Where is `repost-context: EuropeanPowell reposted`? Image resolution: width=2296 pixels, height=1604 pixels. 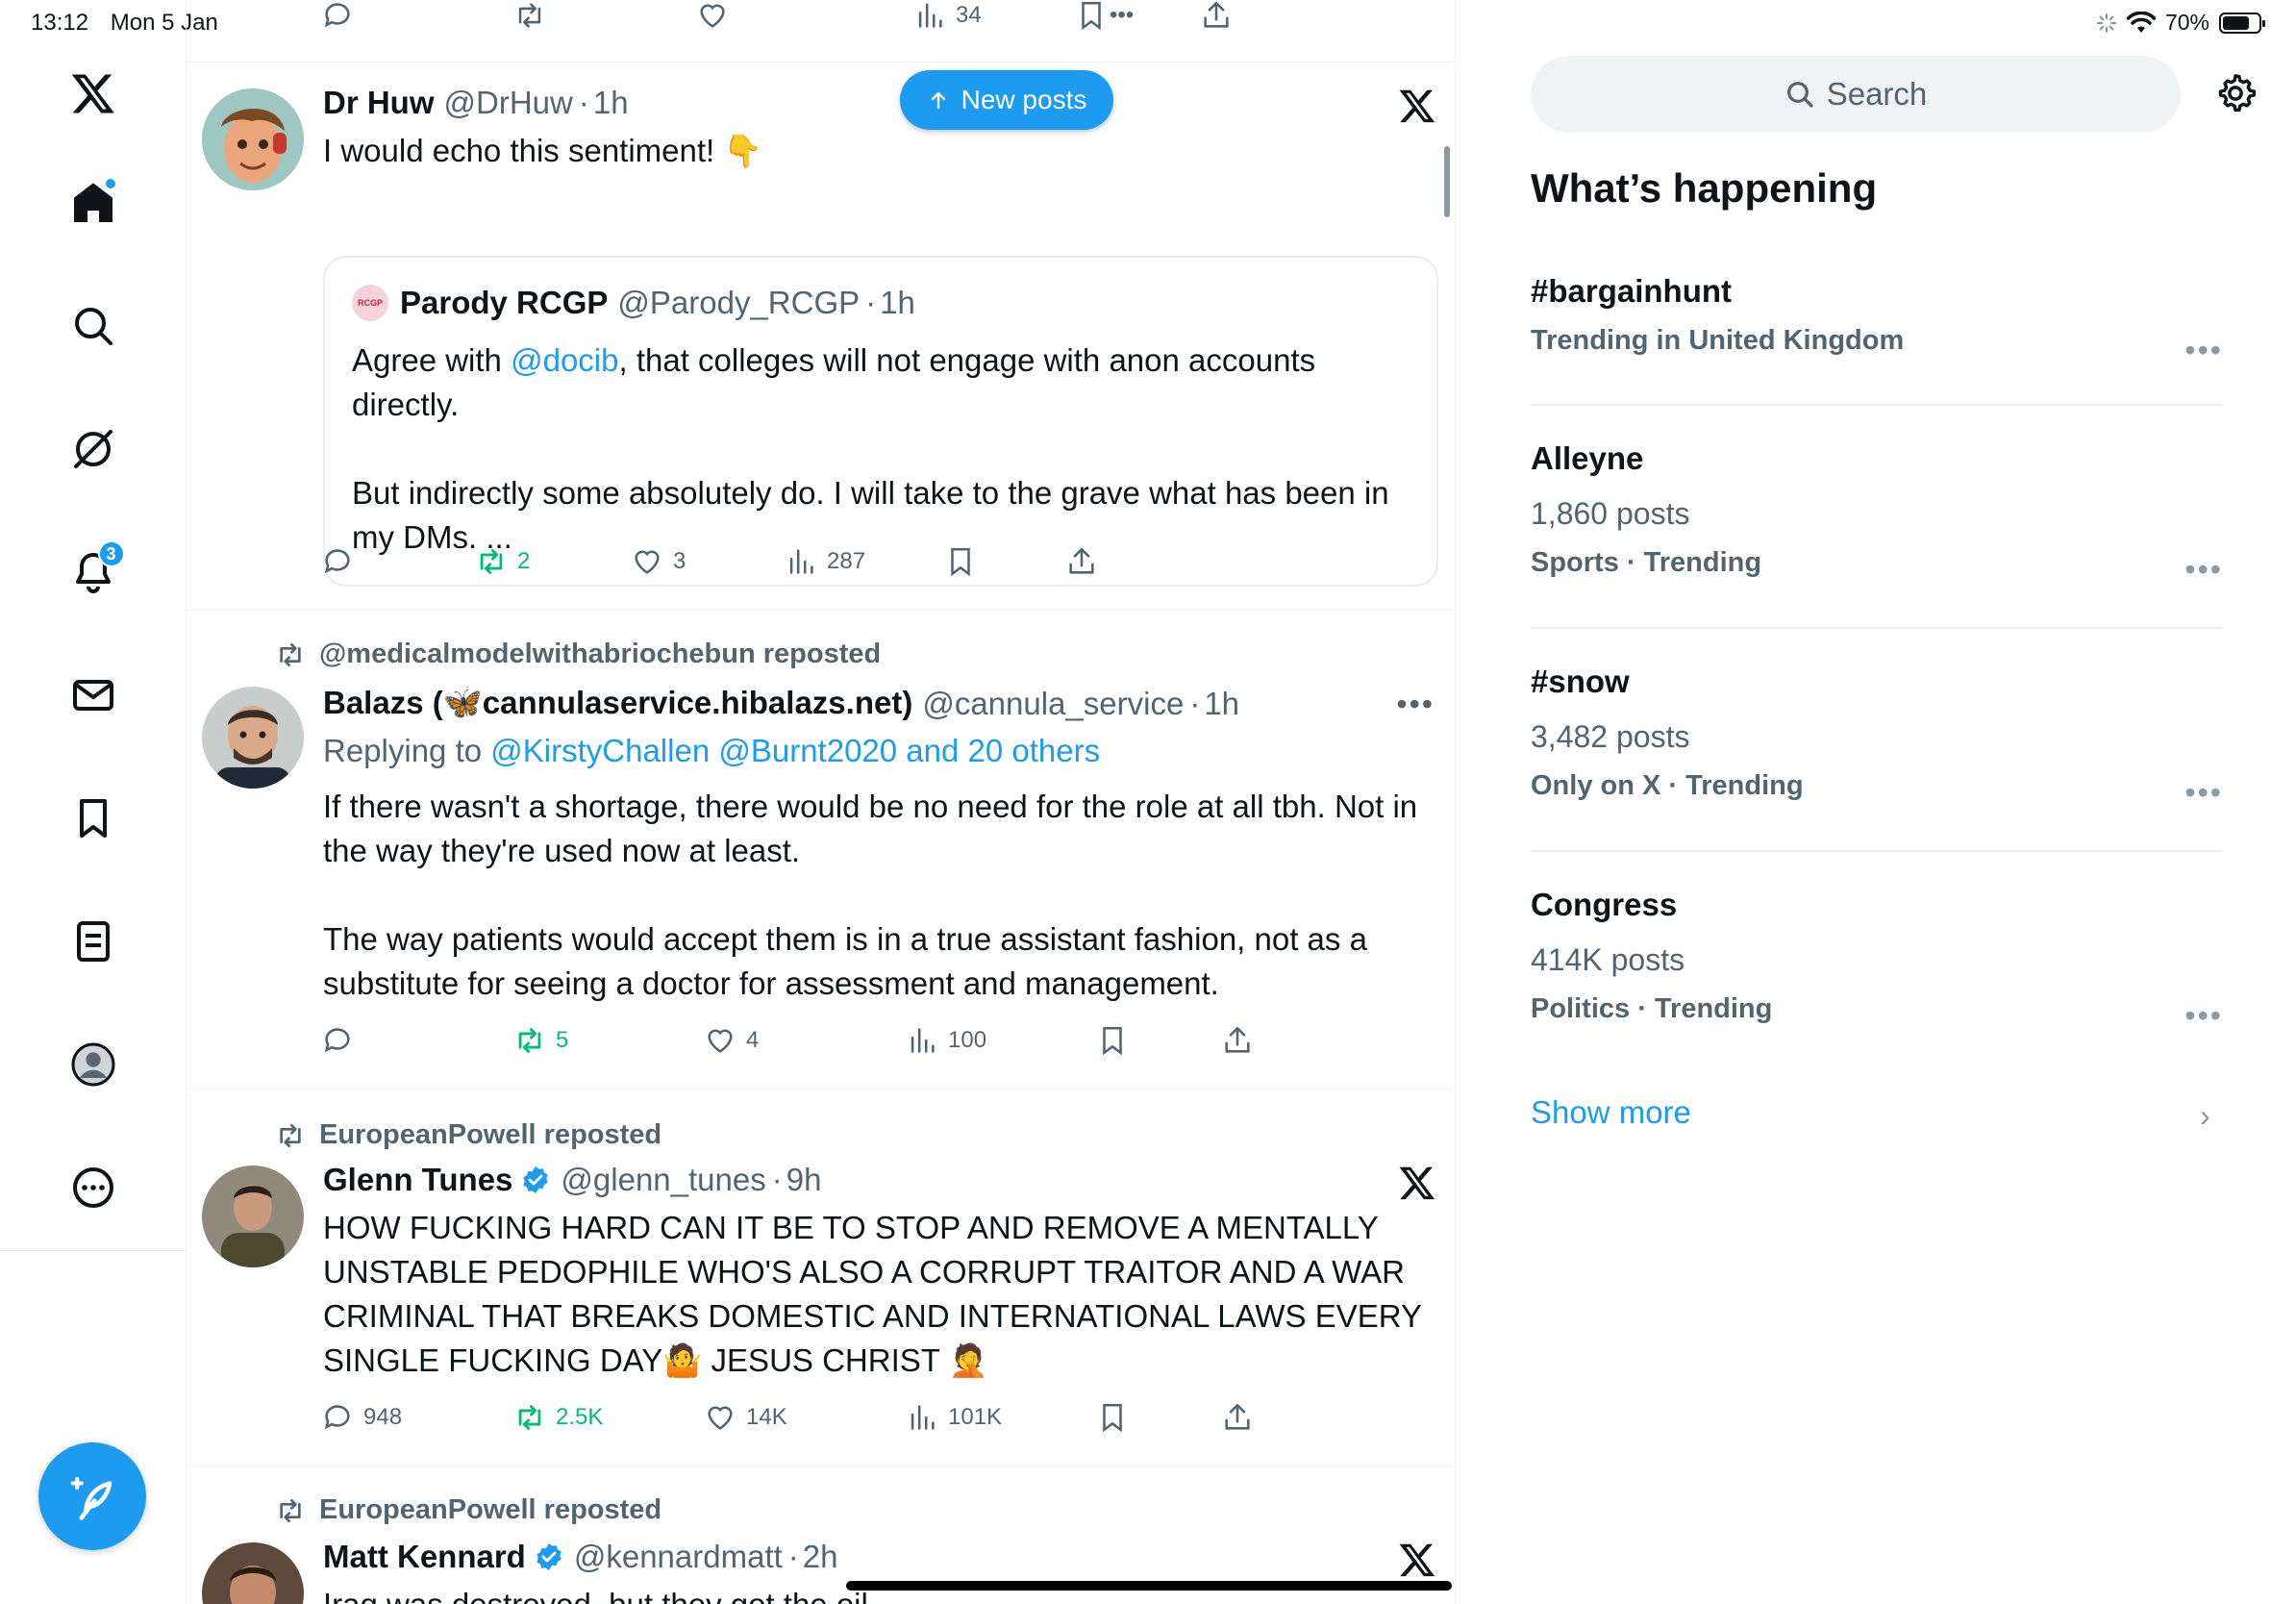
repost-context: EuropeanPowell reposted is located at coordinates (468, 1135).